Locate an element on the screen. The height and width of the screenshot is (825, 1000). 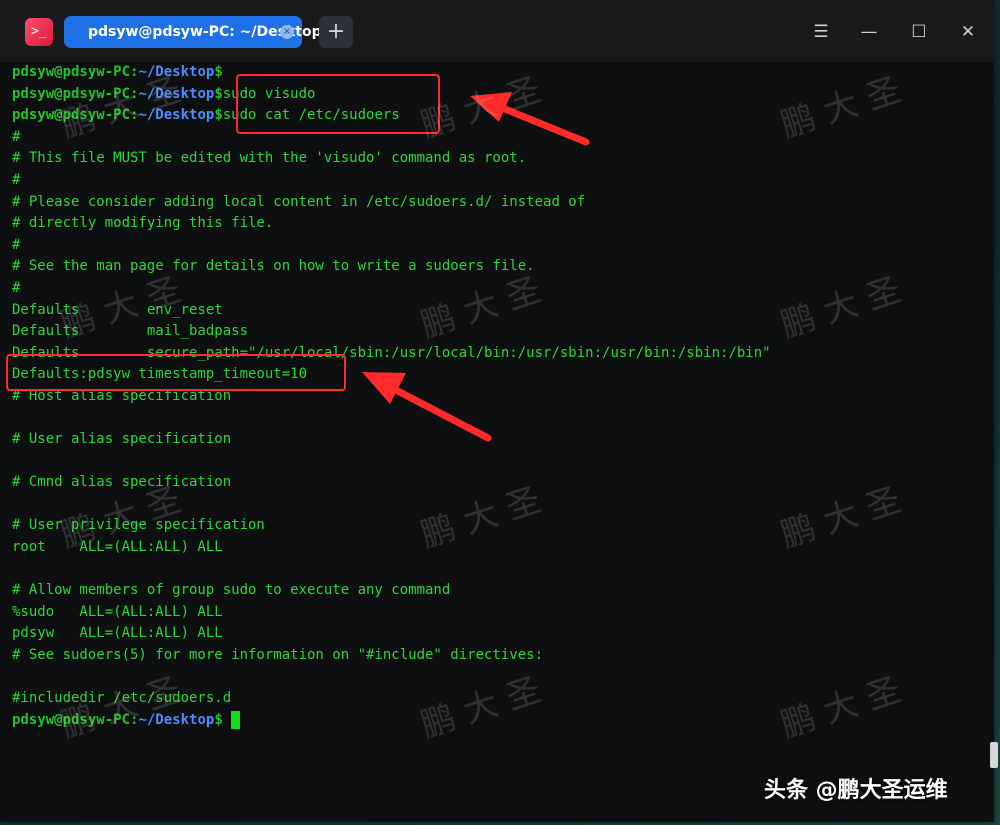
scrollbar-thumb is located at coordinates (994, 755).